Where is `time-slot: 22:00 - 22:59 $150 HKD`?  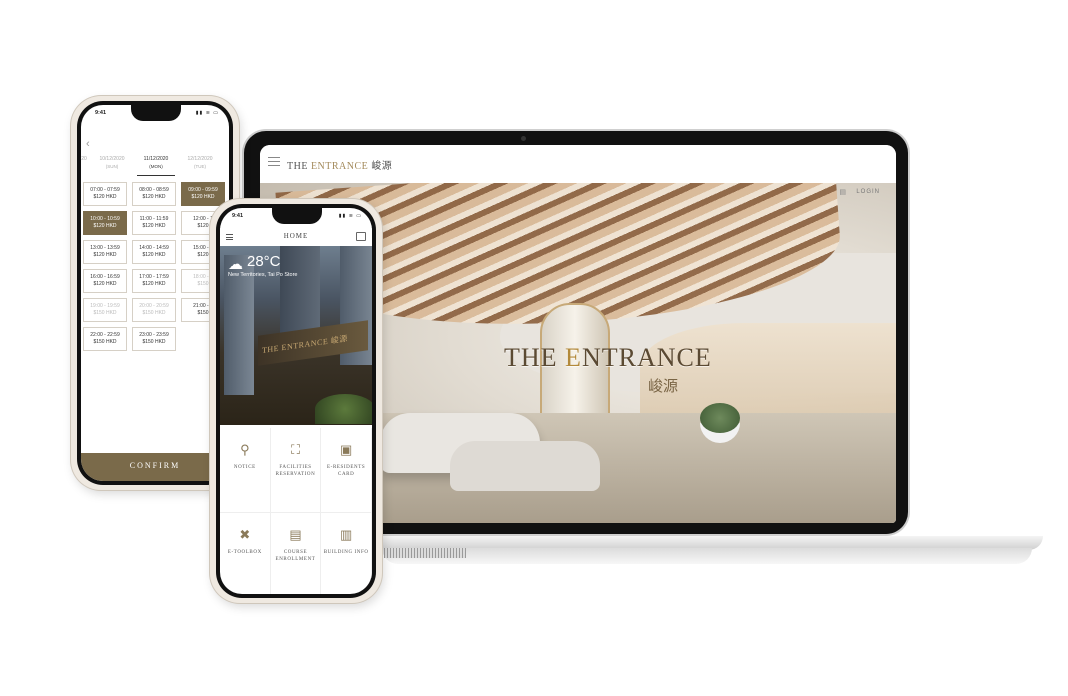
time-slot: 22:00 - 22:59 $150 HKD is located at coordinates (105, 339).